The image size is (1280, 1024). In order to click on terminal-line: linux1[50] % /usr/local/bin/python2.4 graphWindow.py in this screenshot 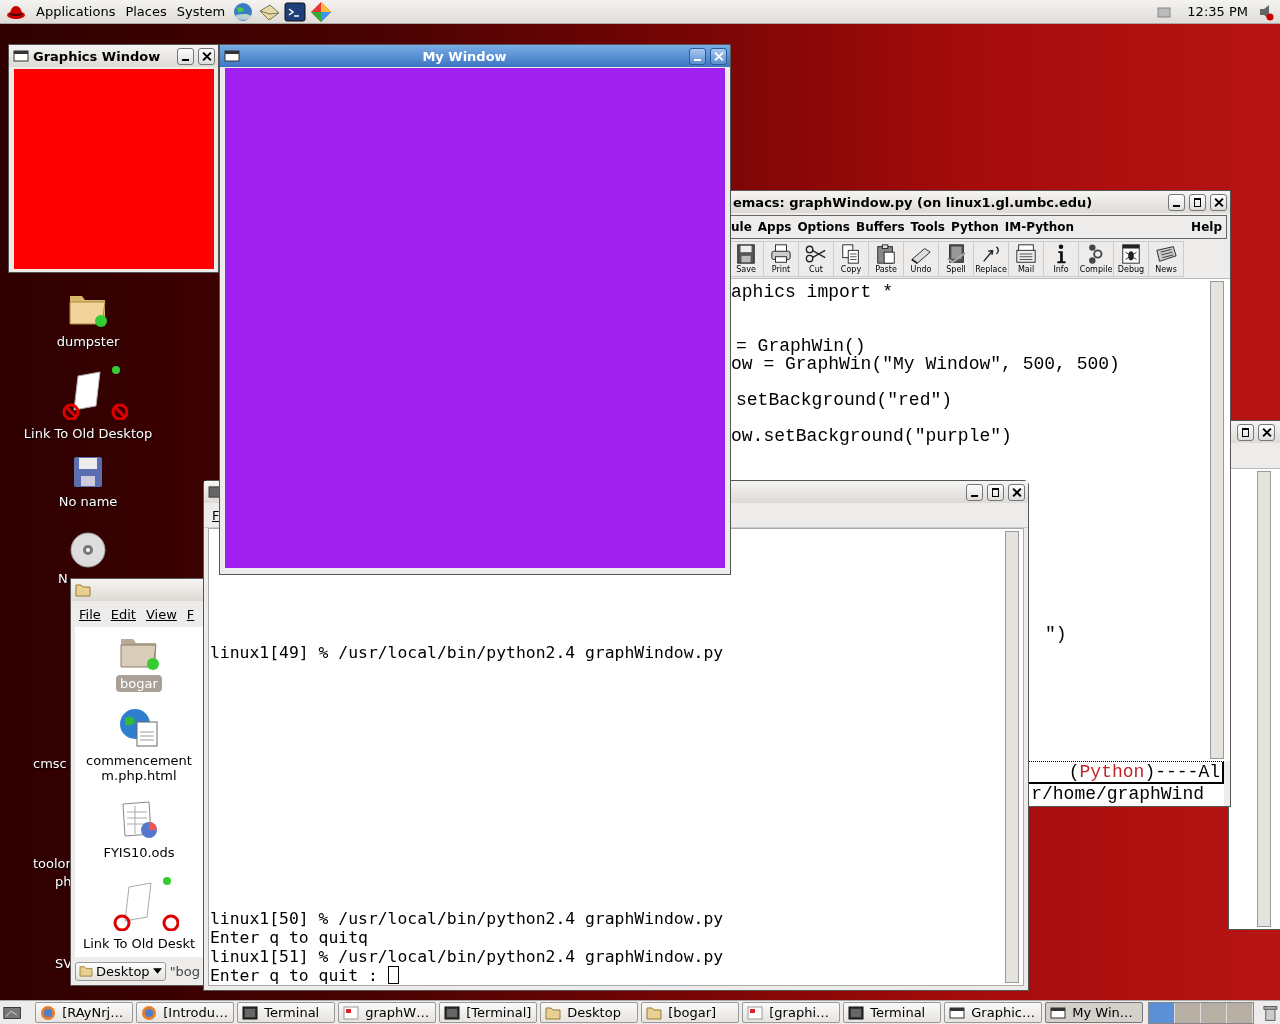, I will do `click(467, 918)`.